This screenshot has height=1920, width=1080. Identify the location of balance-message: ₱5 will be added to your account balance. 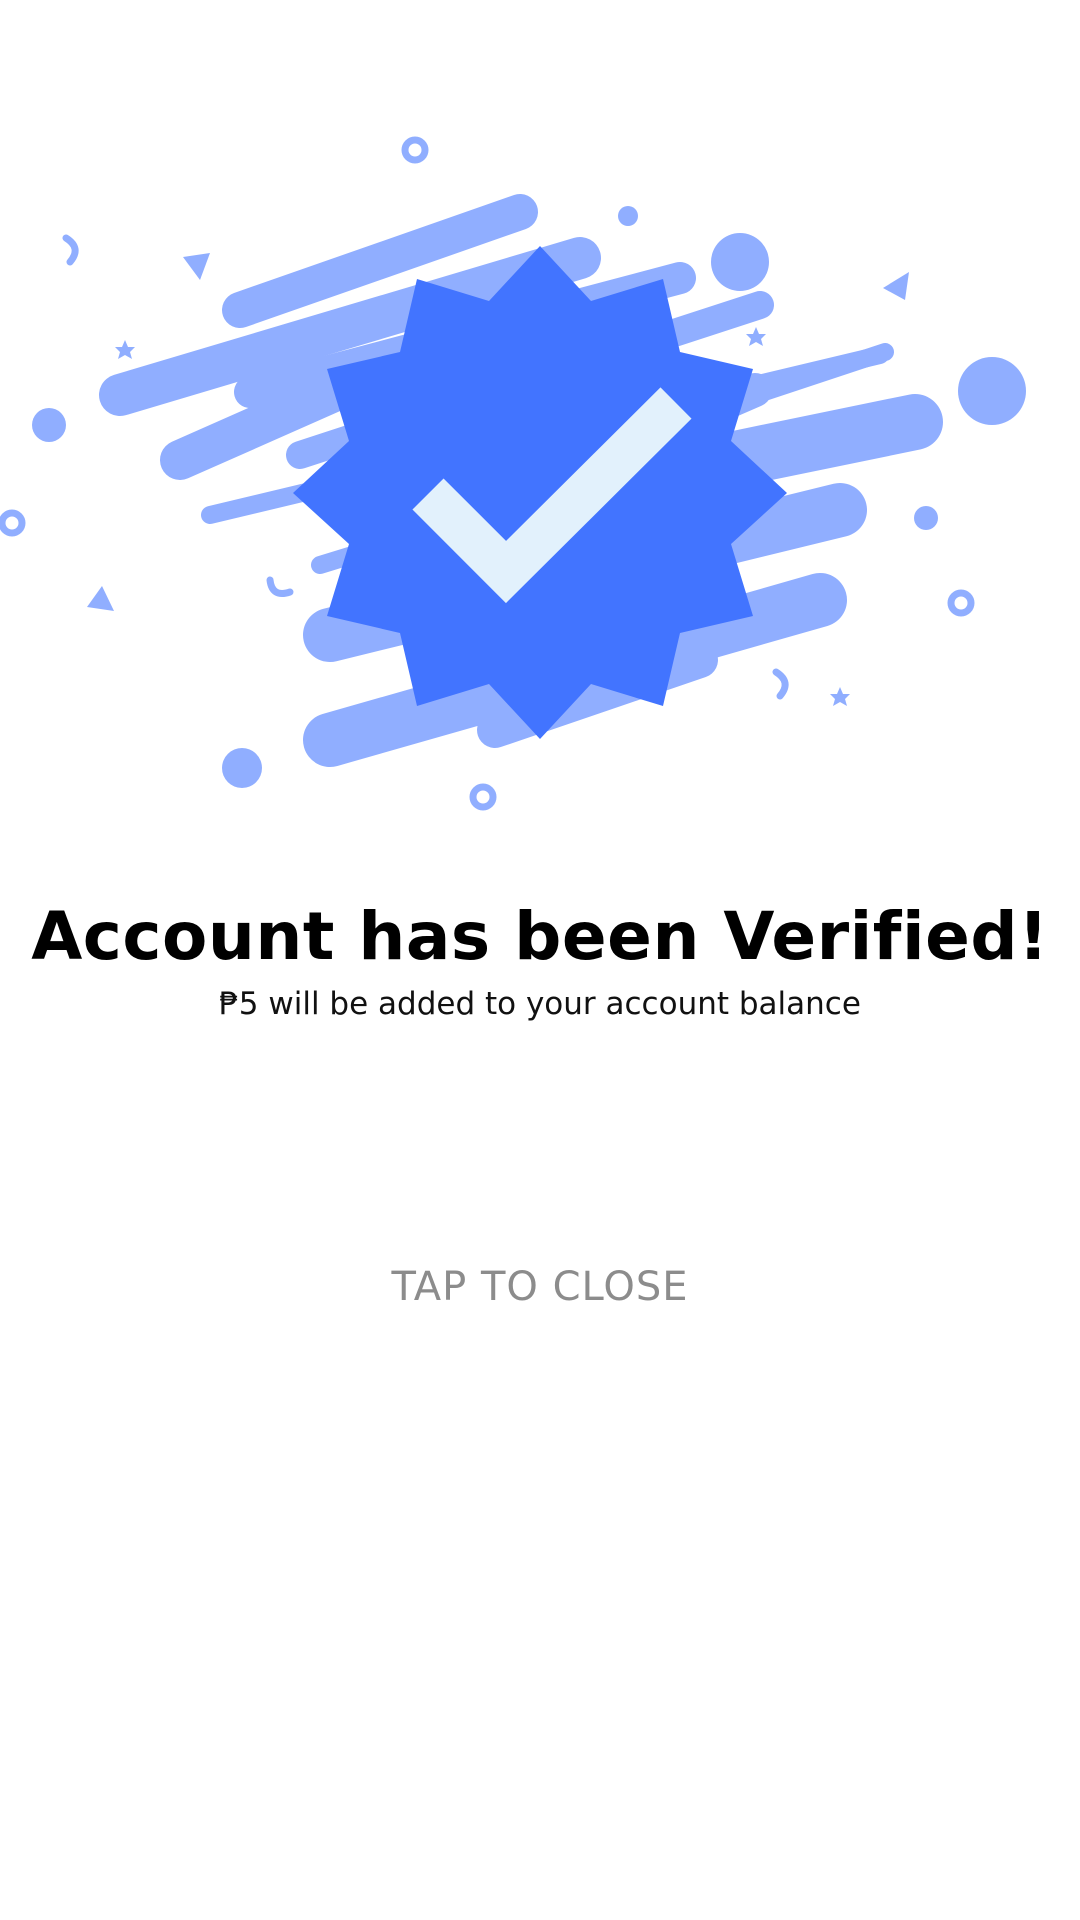
(540, 1004).